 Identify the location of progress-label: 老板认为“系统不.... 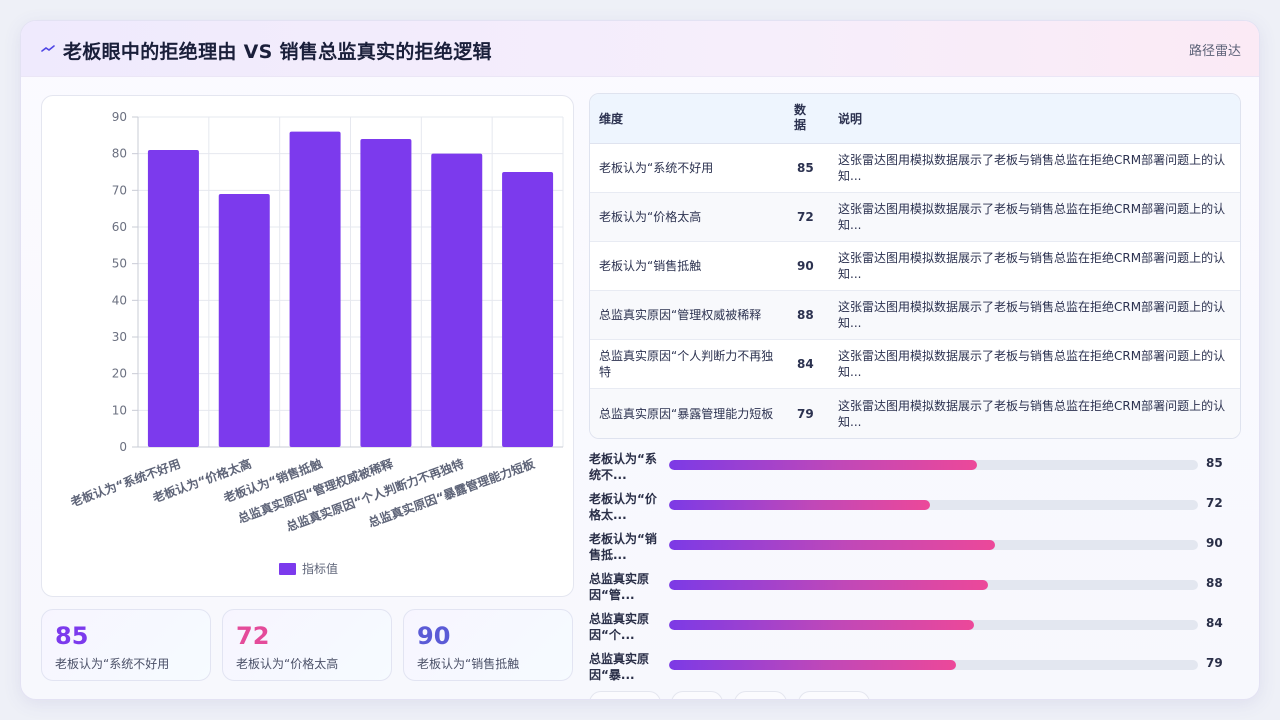
(623, 467).